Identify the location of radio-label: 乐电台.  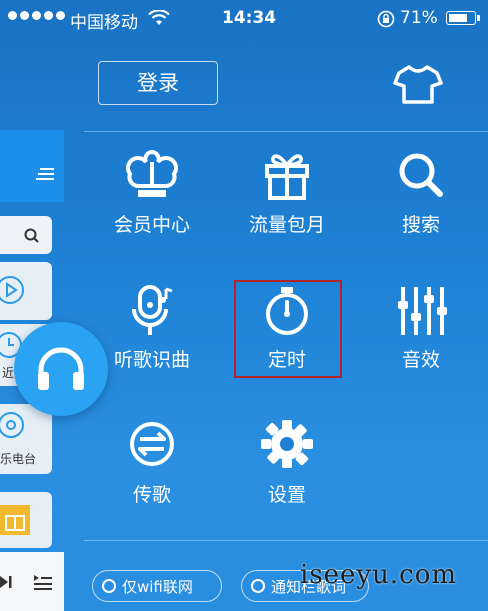
(18, 459).